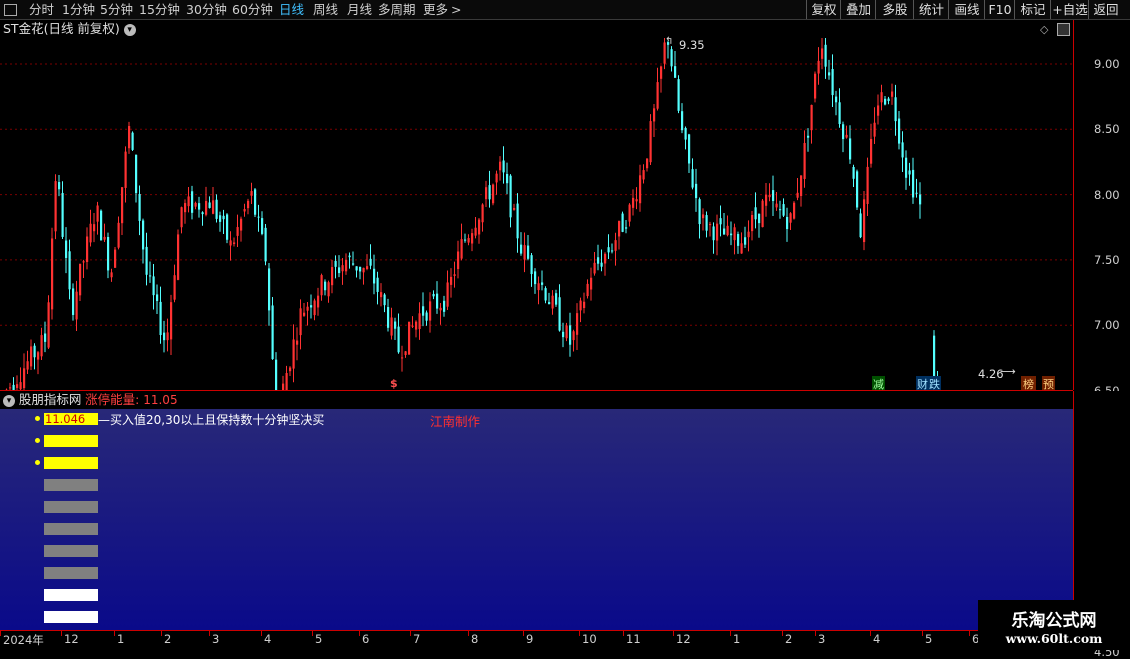  What do you see at coordinates (206, 9) in the screenshot?
I see `period-tab-4: 30分钟` at bounding box center [206, 9].